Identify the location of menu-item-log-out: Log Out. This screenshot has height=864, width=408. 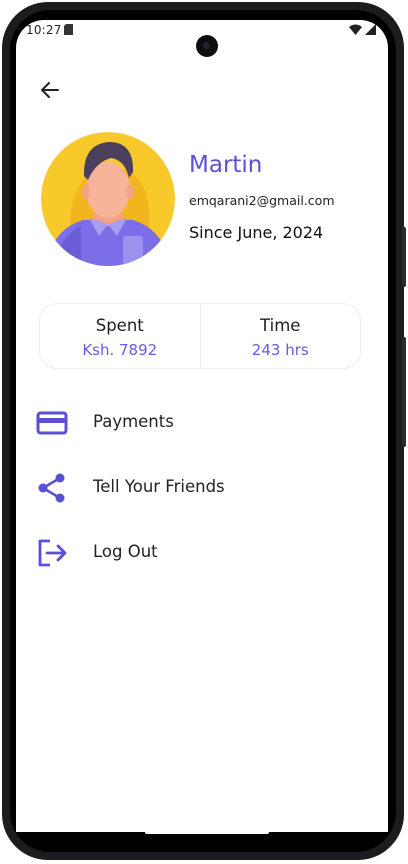
(201, 553).